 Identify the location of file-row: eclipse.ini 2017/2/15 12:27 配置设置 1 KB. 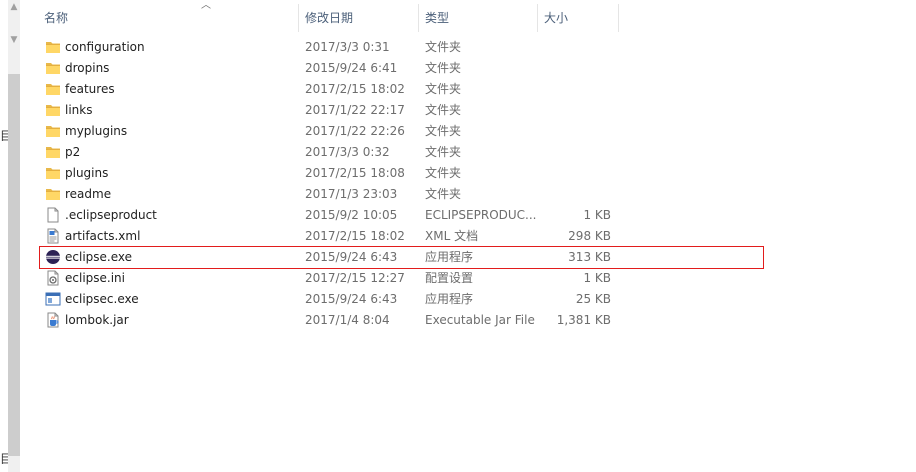
(401, 278).